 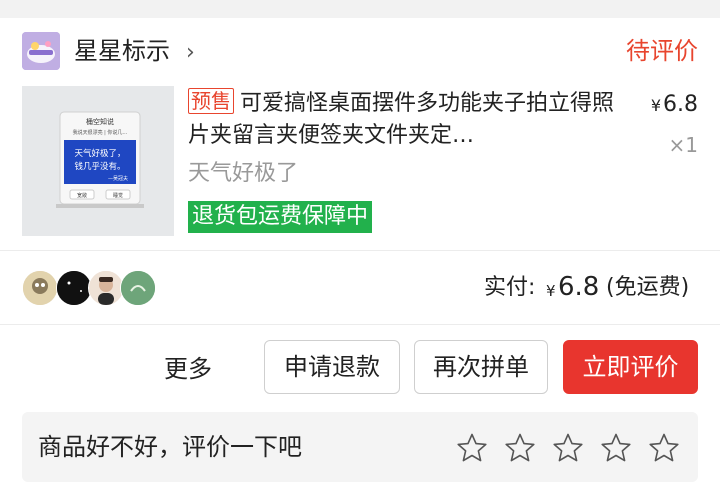 I want to click on thumb-header: 桶空知说, so click(x=100, y=121).